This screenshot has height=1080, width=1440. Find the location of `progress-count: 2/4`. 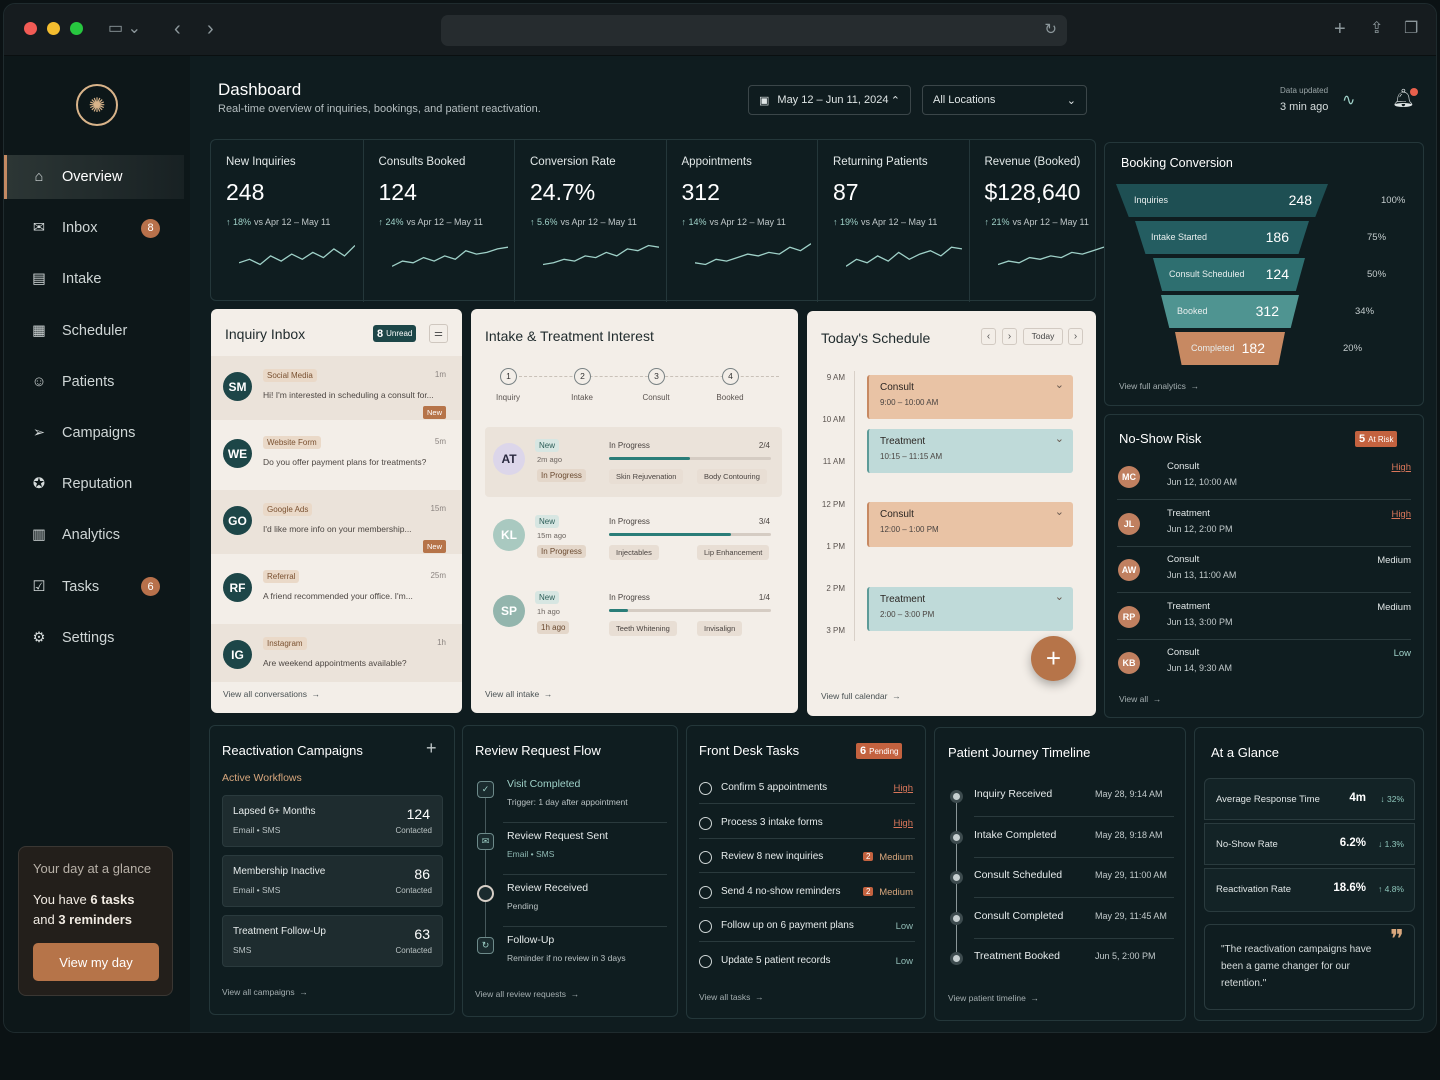

progress-count: 2/4 is located at coordinates (764, 445).